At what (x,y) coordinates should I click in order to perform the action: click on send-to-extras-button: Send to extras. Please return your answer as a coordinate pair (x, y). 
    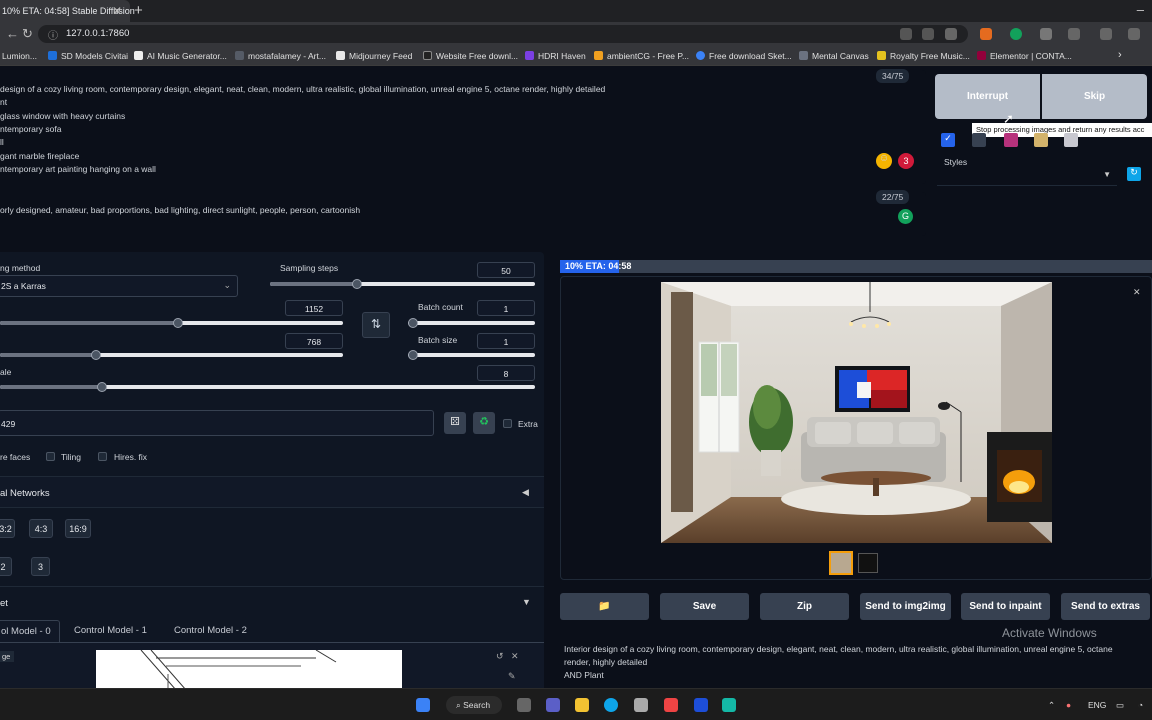
    Looking at the image, I should click on (1105, 606).